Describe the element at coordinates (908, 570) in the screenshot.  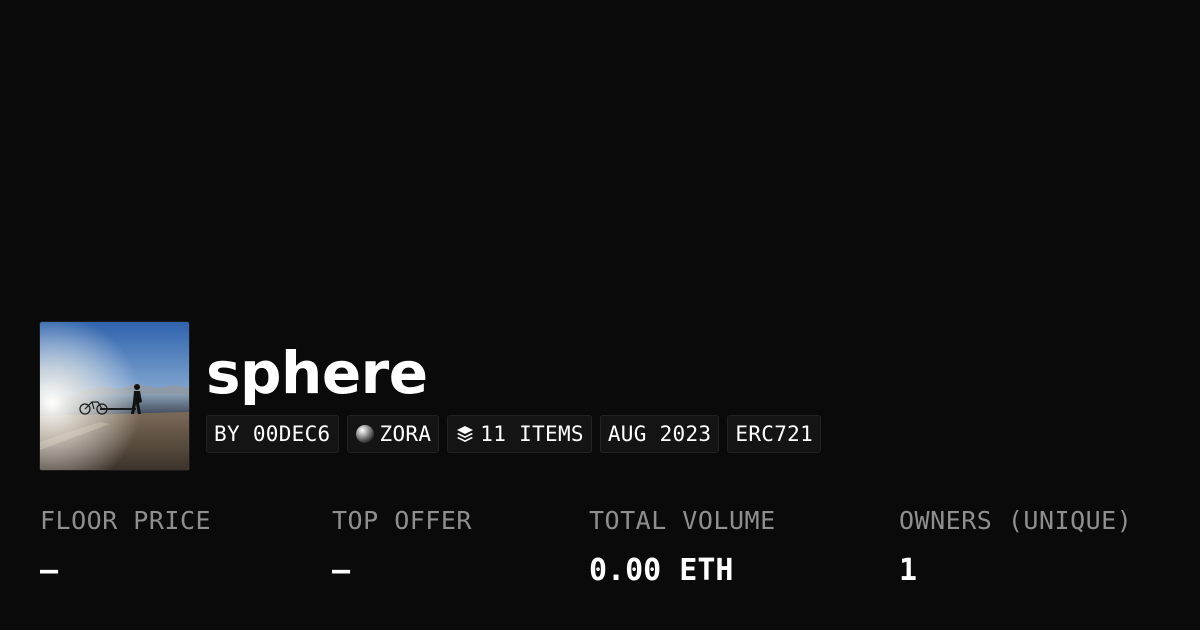
I see `stat-value: 1` at that location.